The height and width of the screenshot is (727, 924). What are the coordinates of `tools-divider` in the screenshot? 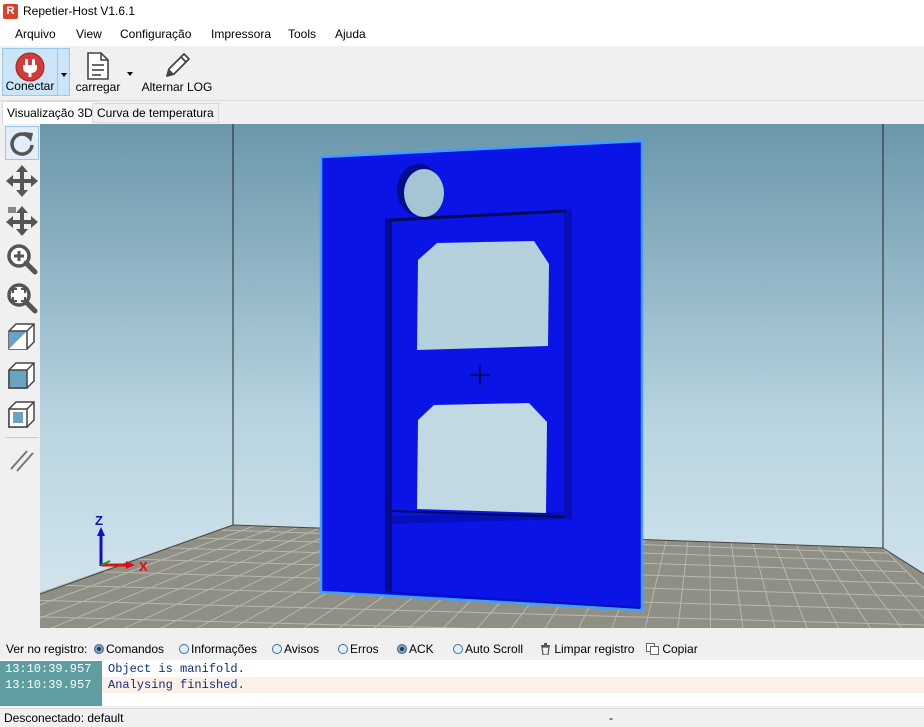 It's located at (22, 437).